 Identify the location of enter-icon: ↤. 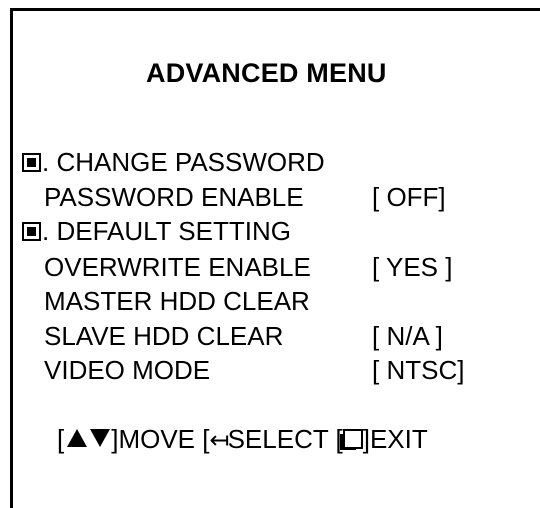
(219, 440).